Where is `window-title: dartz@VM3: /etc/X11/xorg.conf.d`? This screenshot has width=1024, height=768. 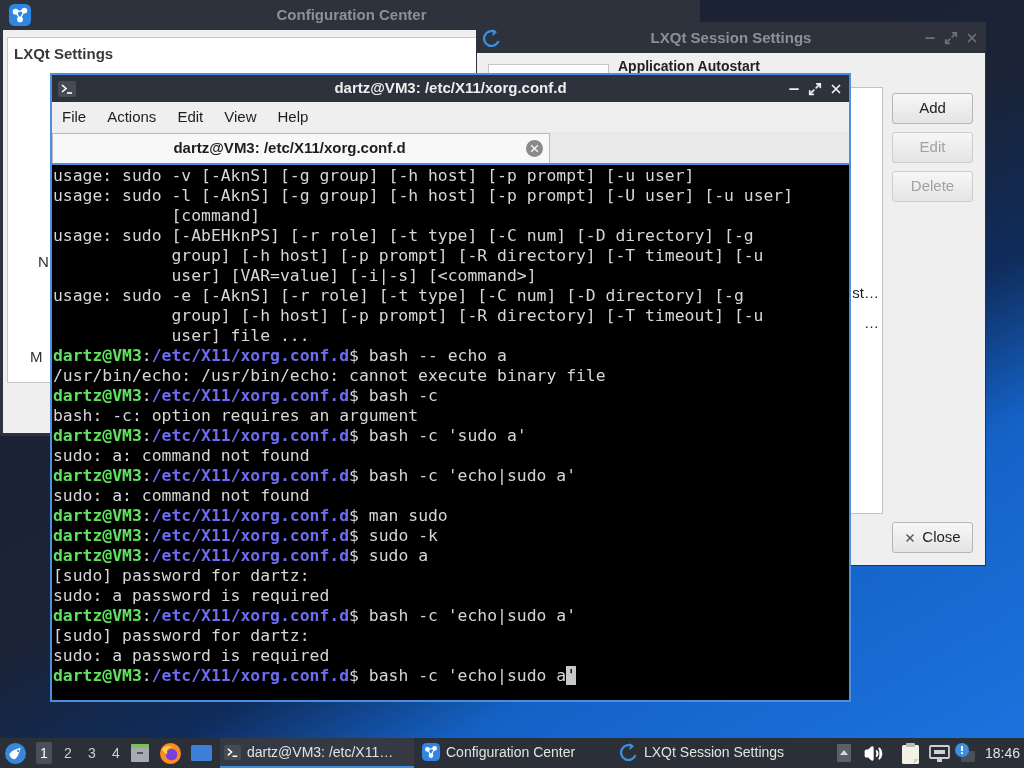
window-title: dartz@VM3: /etc/X11/xorg.conf.d is located at coordinates (450, 88).